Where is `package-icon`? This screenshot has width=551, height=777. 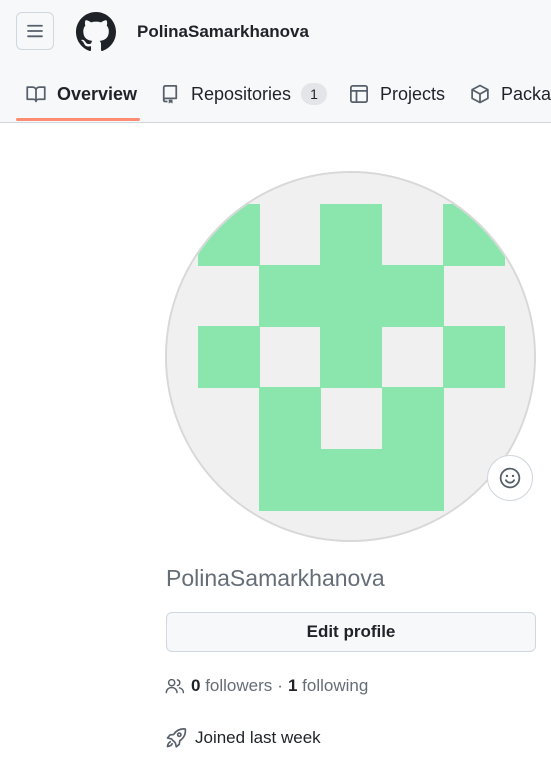 package-icon is located at coordinates (480, 94).